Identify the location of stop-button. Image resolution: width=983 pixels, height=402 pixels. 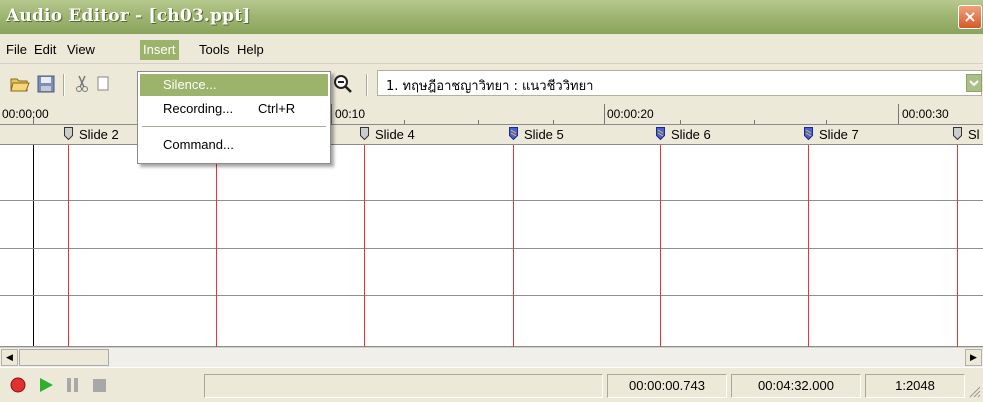
(99, 385).